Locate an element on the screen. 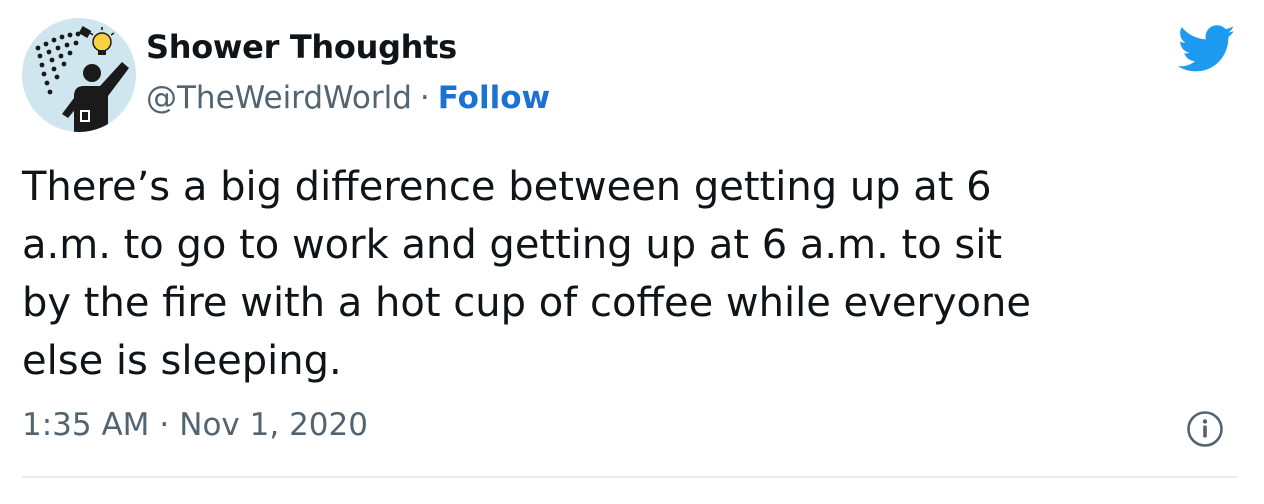 Image resolution: width=1264 pixels, height=504 pixels. tweet-time: 1:35 AM is located at coordinates (86, 425).